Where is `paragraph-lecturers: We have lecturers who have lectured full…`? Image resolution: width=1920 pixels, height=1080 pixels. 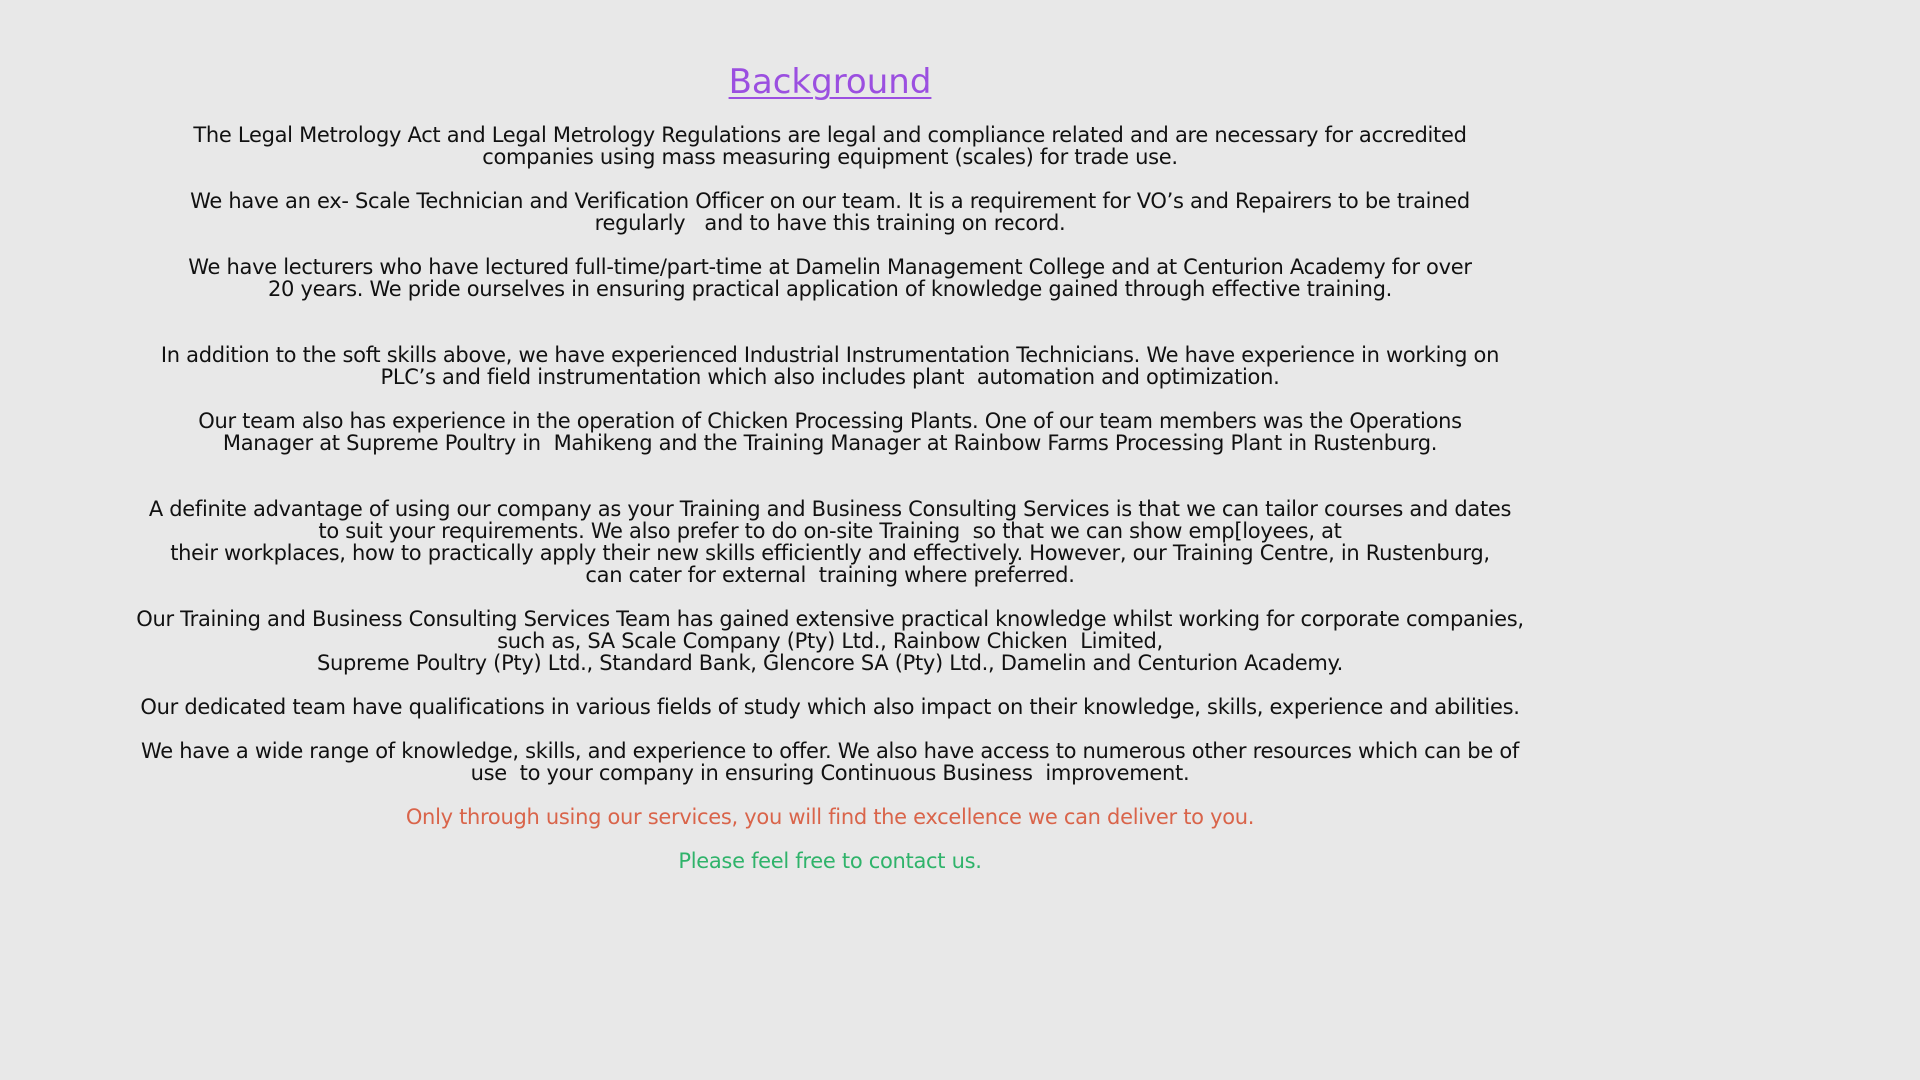 paragraph-lecturers: We have lecturers who have lectured full… is located at coordinates (830, 278).